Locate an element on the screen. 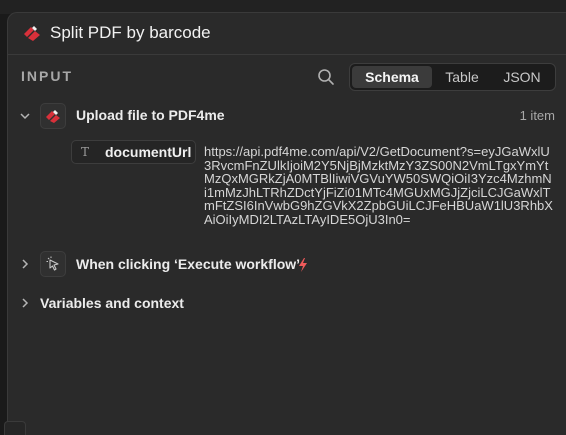 This screenshot has width=566, height=435. cursor-click-icon is located at coordinates (52, 263).